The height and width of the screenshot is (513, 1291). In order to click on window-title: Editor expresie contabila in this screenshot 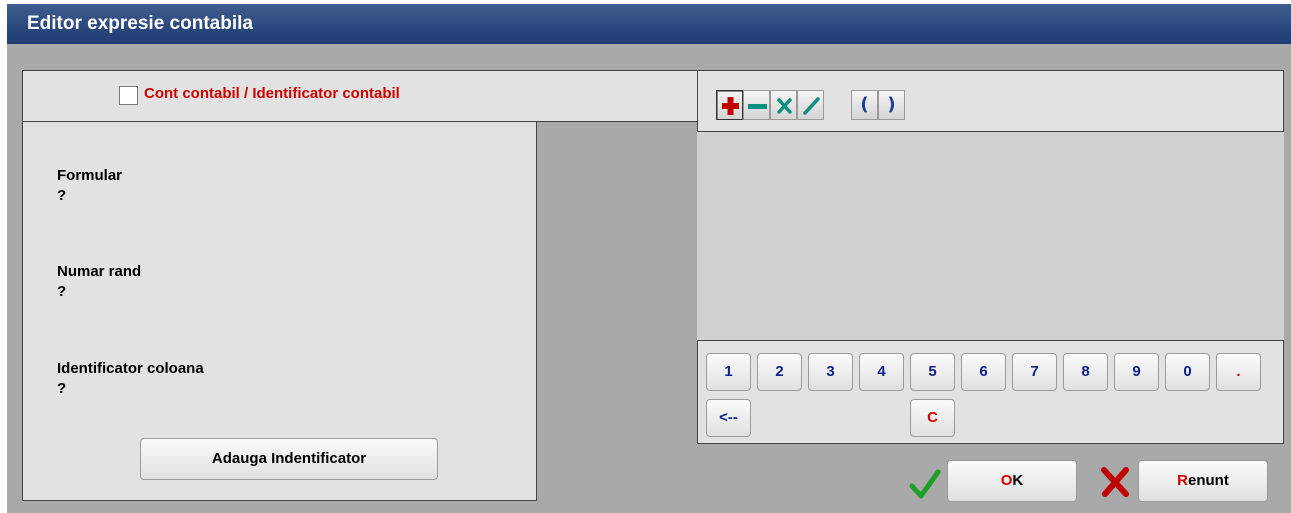, I will do `click(649, 24)`.